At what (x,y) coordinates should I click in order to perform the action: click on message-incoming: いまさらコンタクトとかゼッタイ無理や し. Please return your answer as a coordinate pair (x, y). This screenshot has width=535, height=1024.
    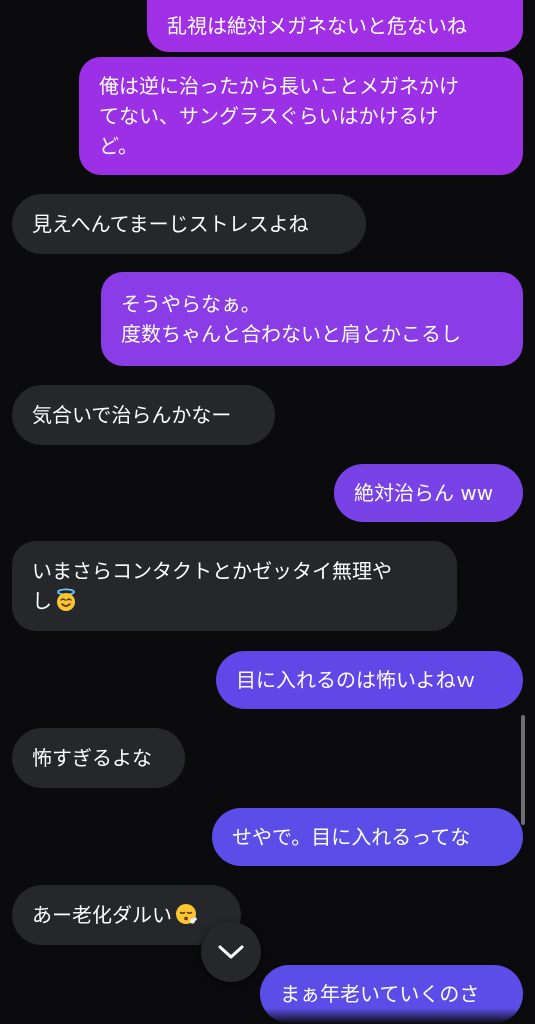
    Looking at the image, I should click on (234, 586).